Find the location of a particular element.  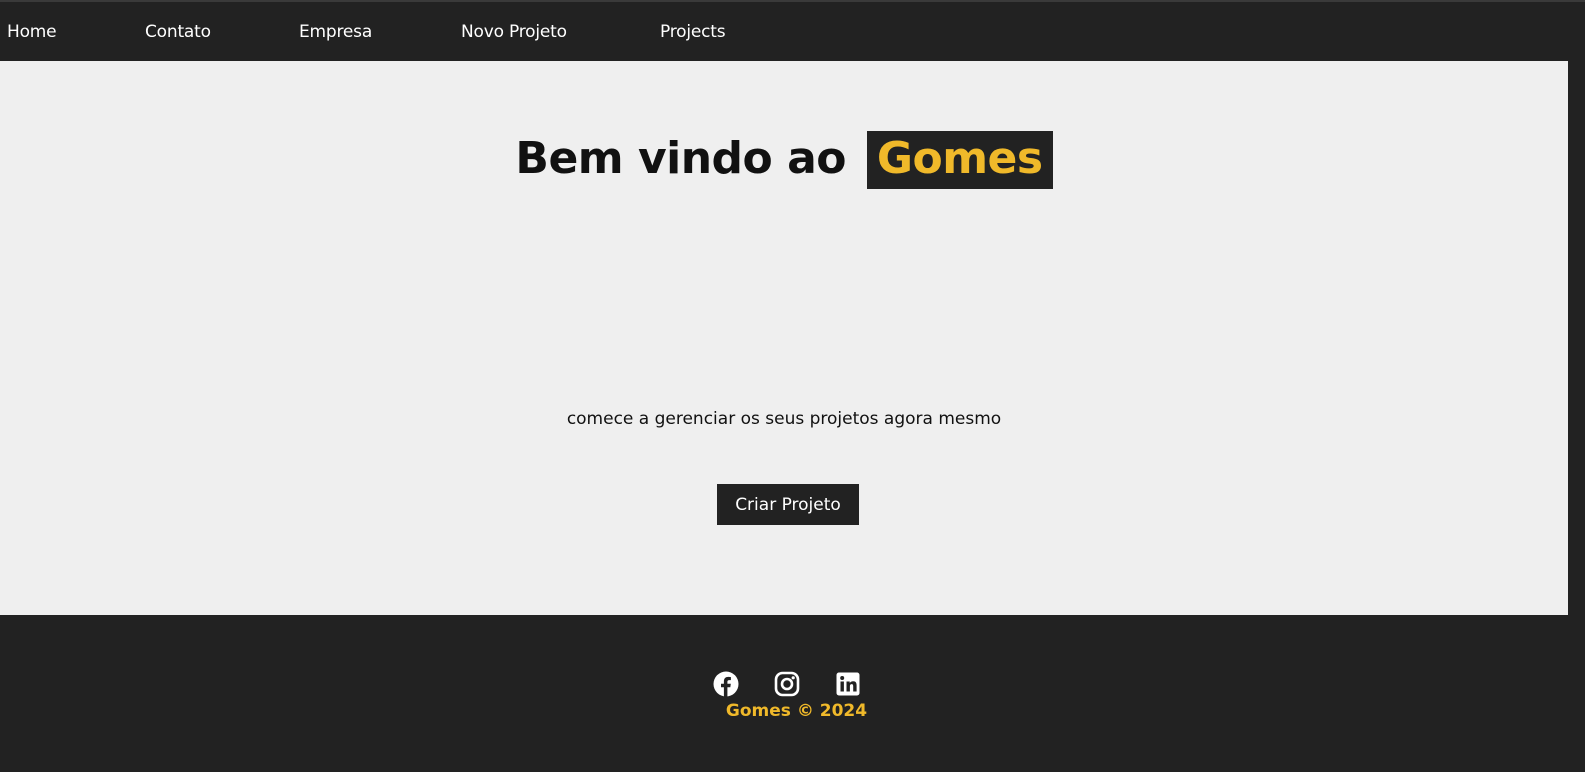

hero-title-brand: Gomes is located at coordinates (959, 160).